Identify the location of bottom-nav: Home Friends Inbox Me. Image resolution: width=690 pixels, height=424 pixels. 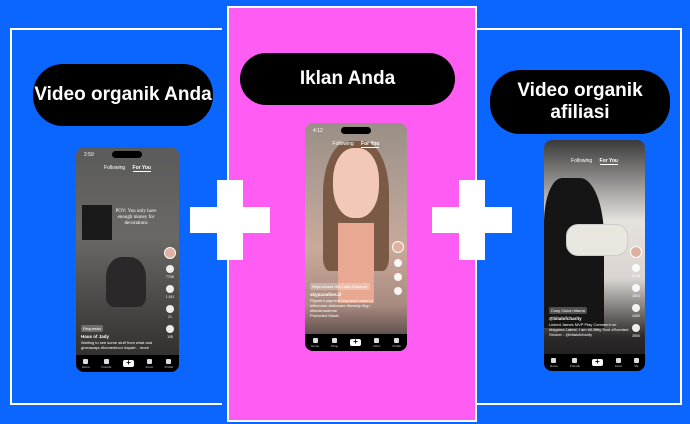
(594, 362).